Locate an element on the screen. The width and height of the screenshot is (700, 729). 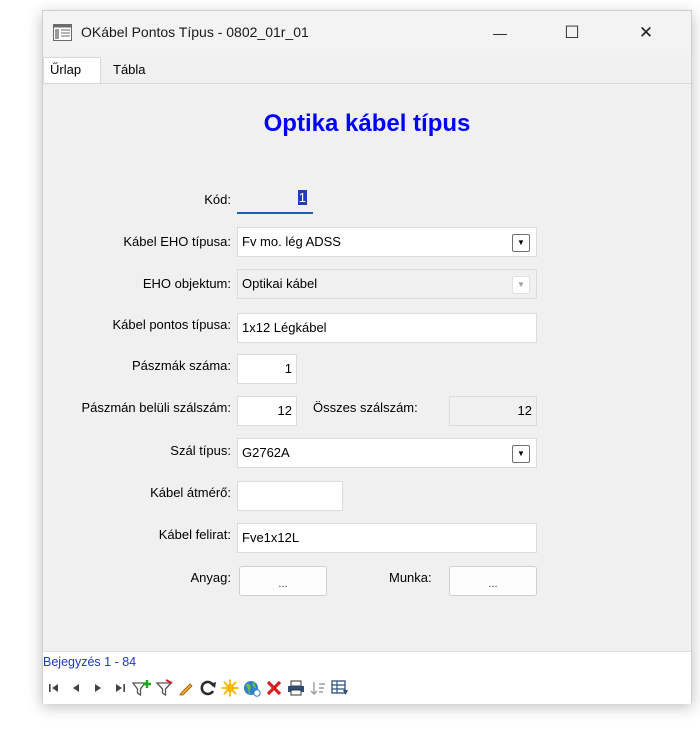
osszes-szalszam-value: 12 is located at coordinates (524, 410).